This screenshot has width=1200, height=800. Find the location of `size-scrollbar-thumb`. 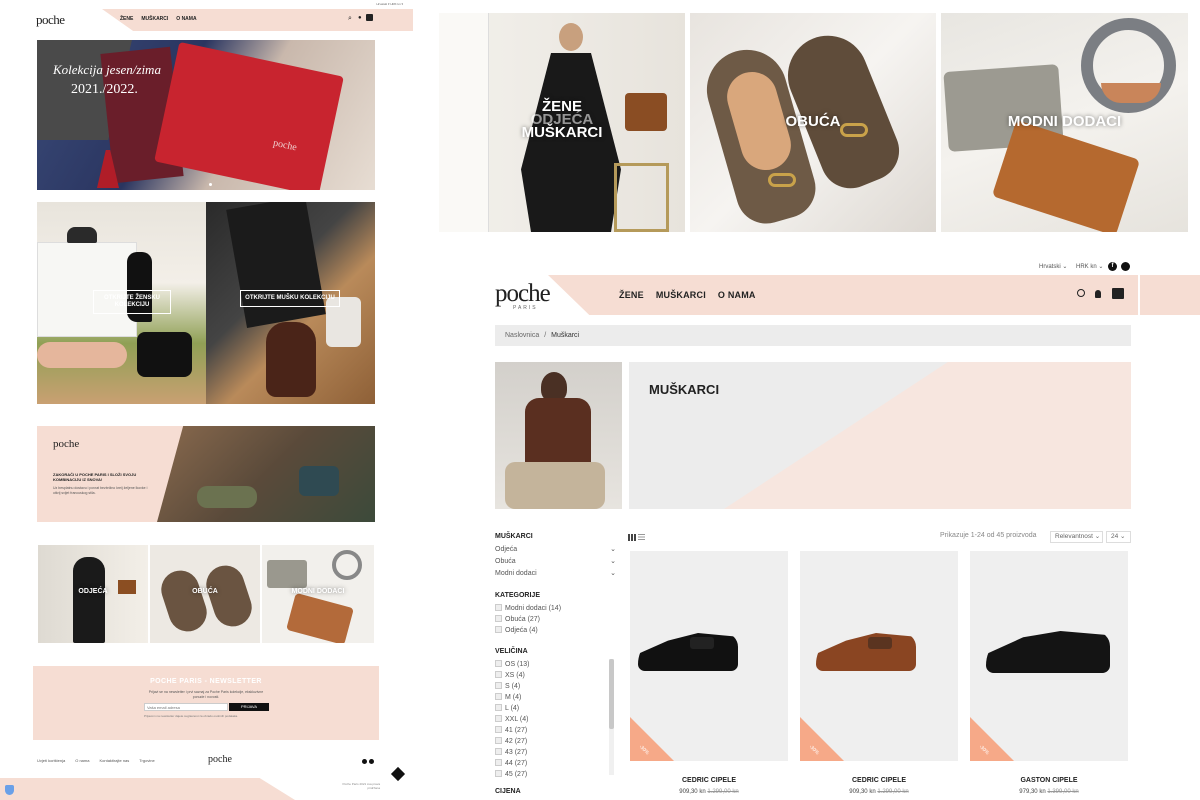

size-scrollbar-thumb is located at coordinates (611, 694).